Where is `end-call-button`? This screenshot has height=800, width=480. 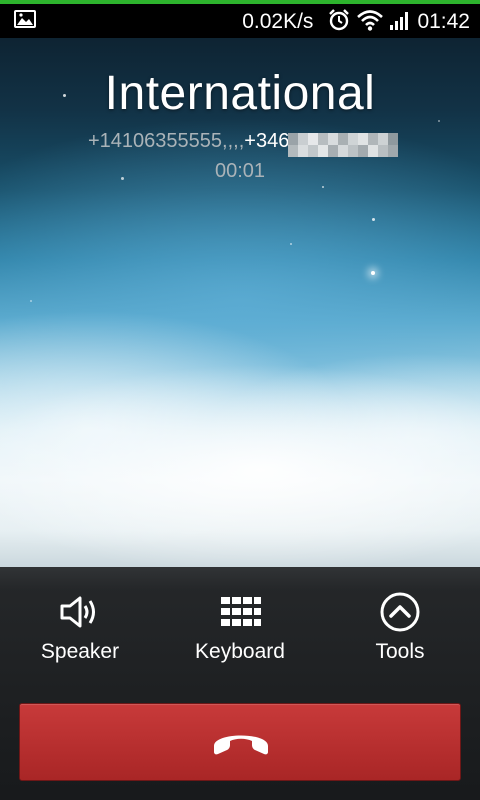
end-call-button is located at coordinates (240, 742).